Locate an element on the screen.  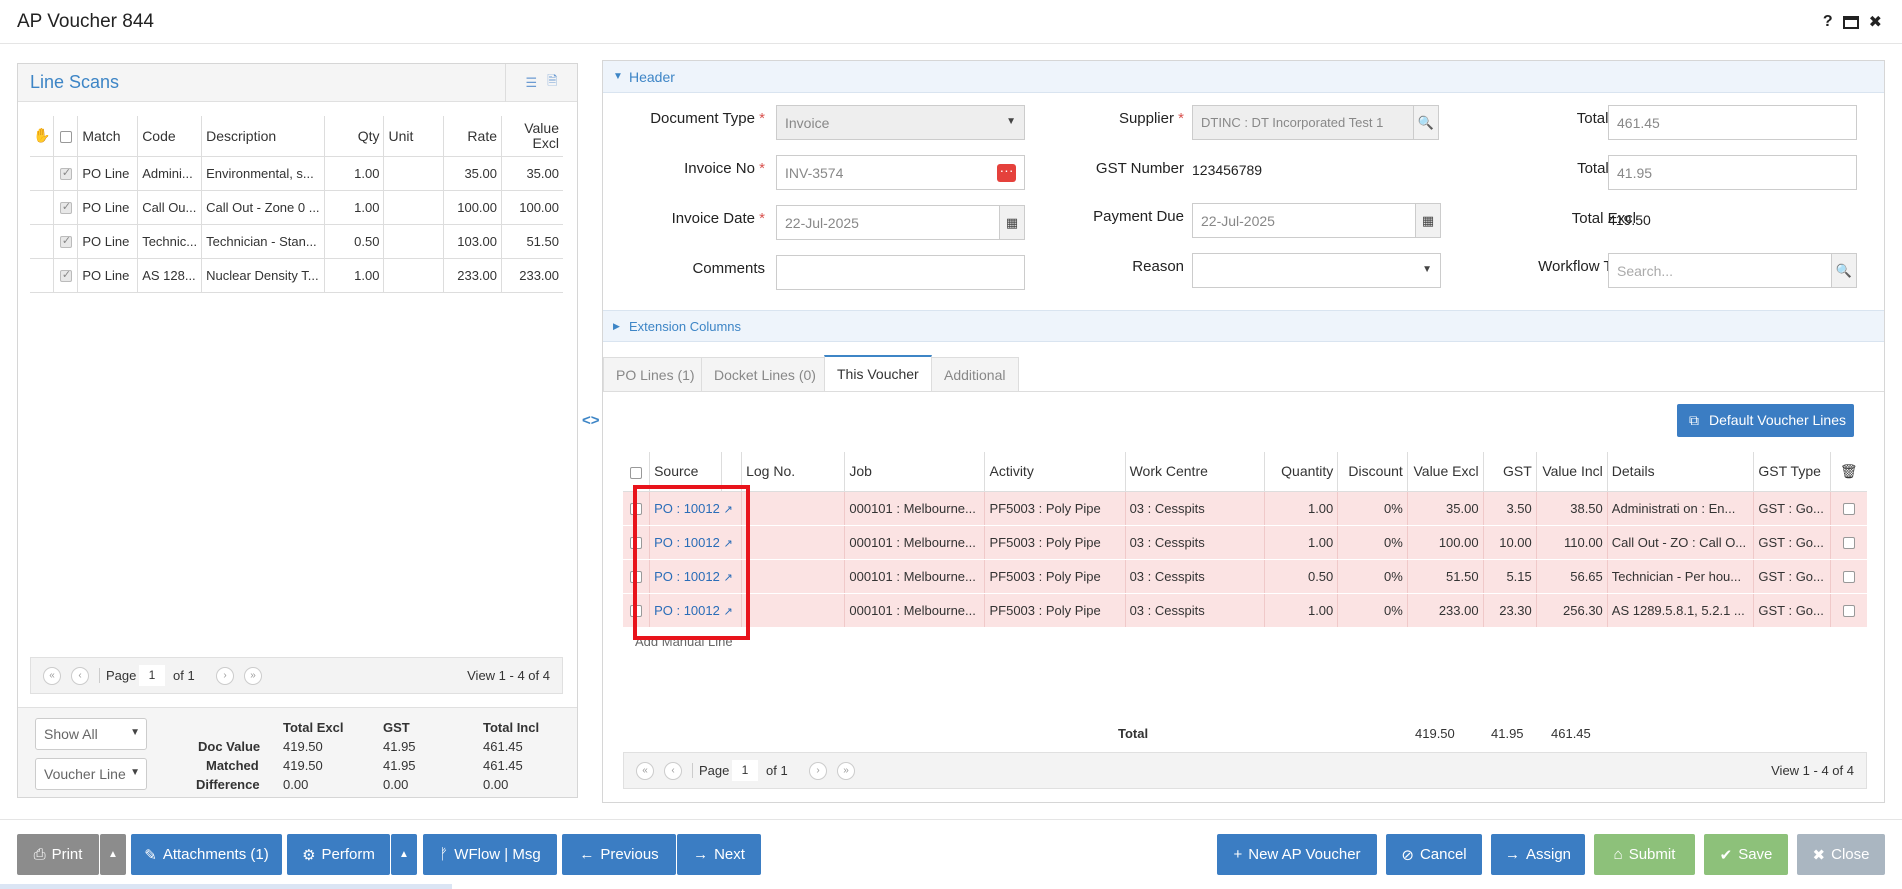
wflow-msg-button: ᚠ WFlow | Msg is located at coordinates (490, 854).